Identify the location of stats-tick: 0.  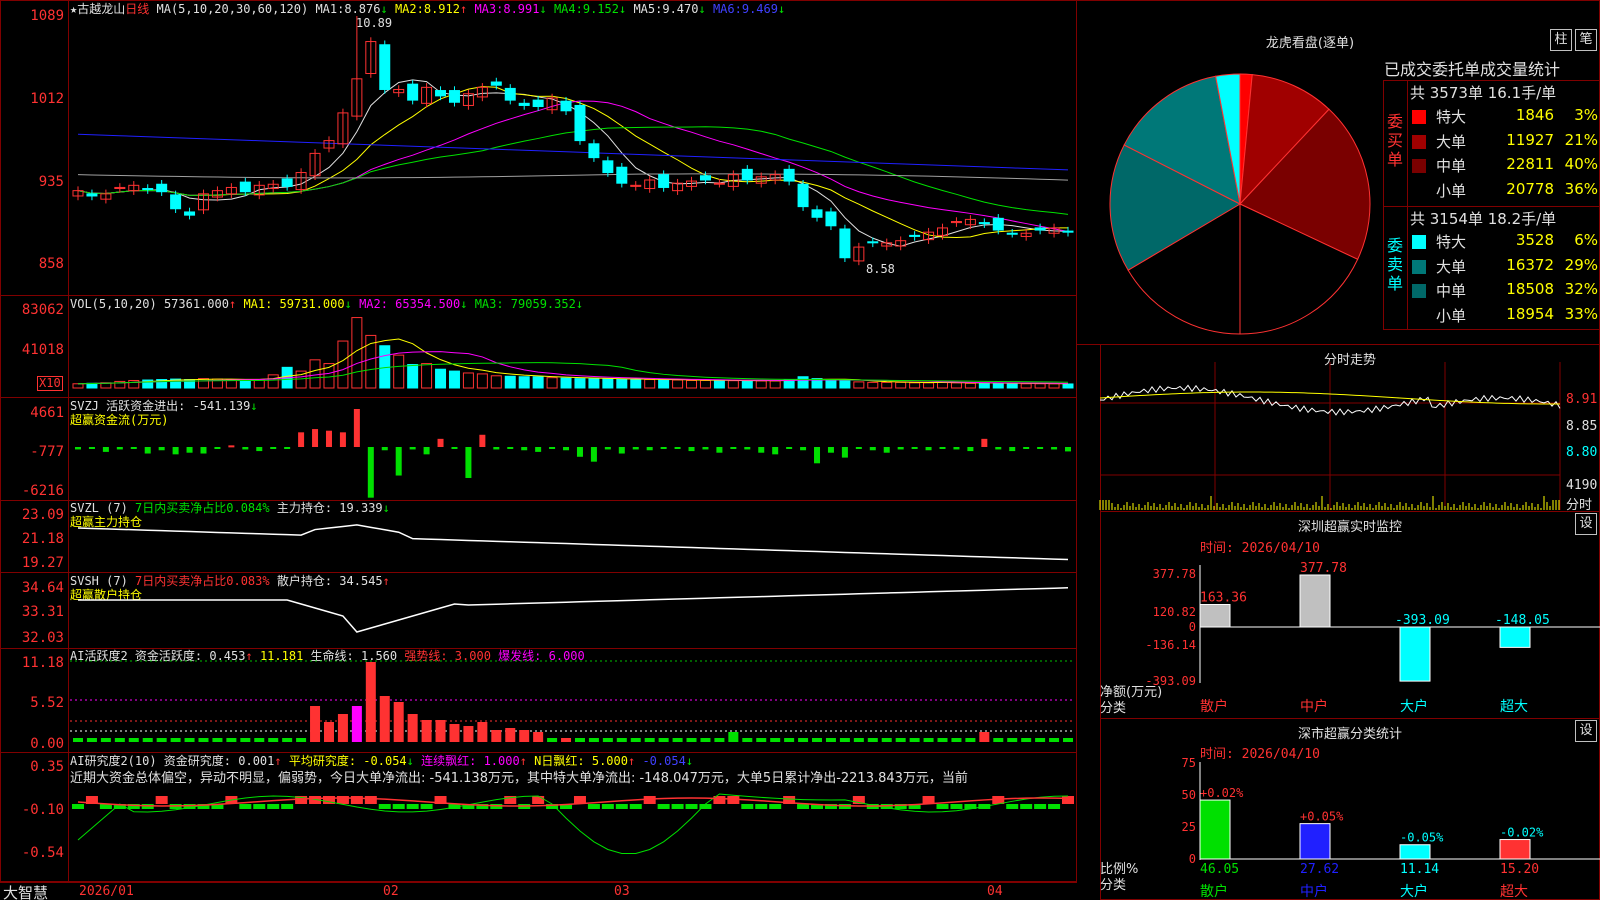
(1192, 859).